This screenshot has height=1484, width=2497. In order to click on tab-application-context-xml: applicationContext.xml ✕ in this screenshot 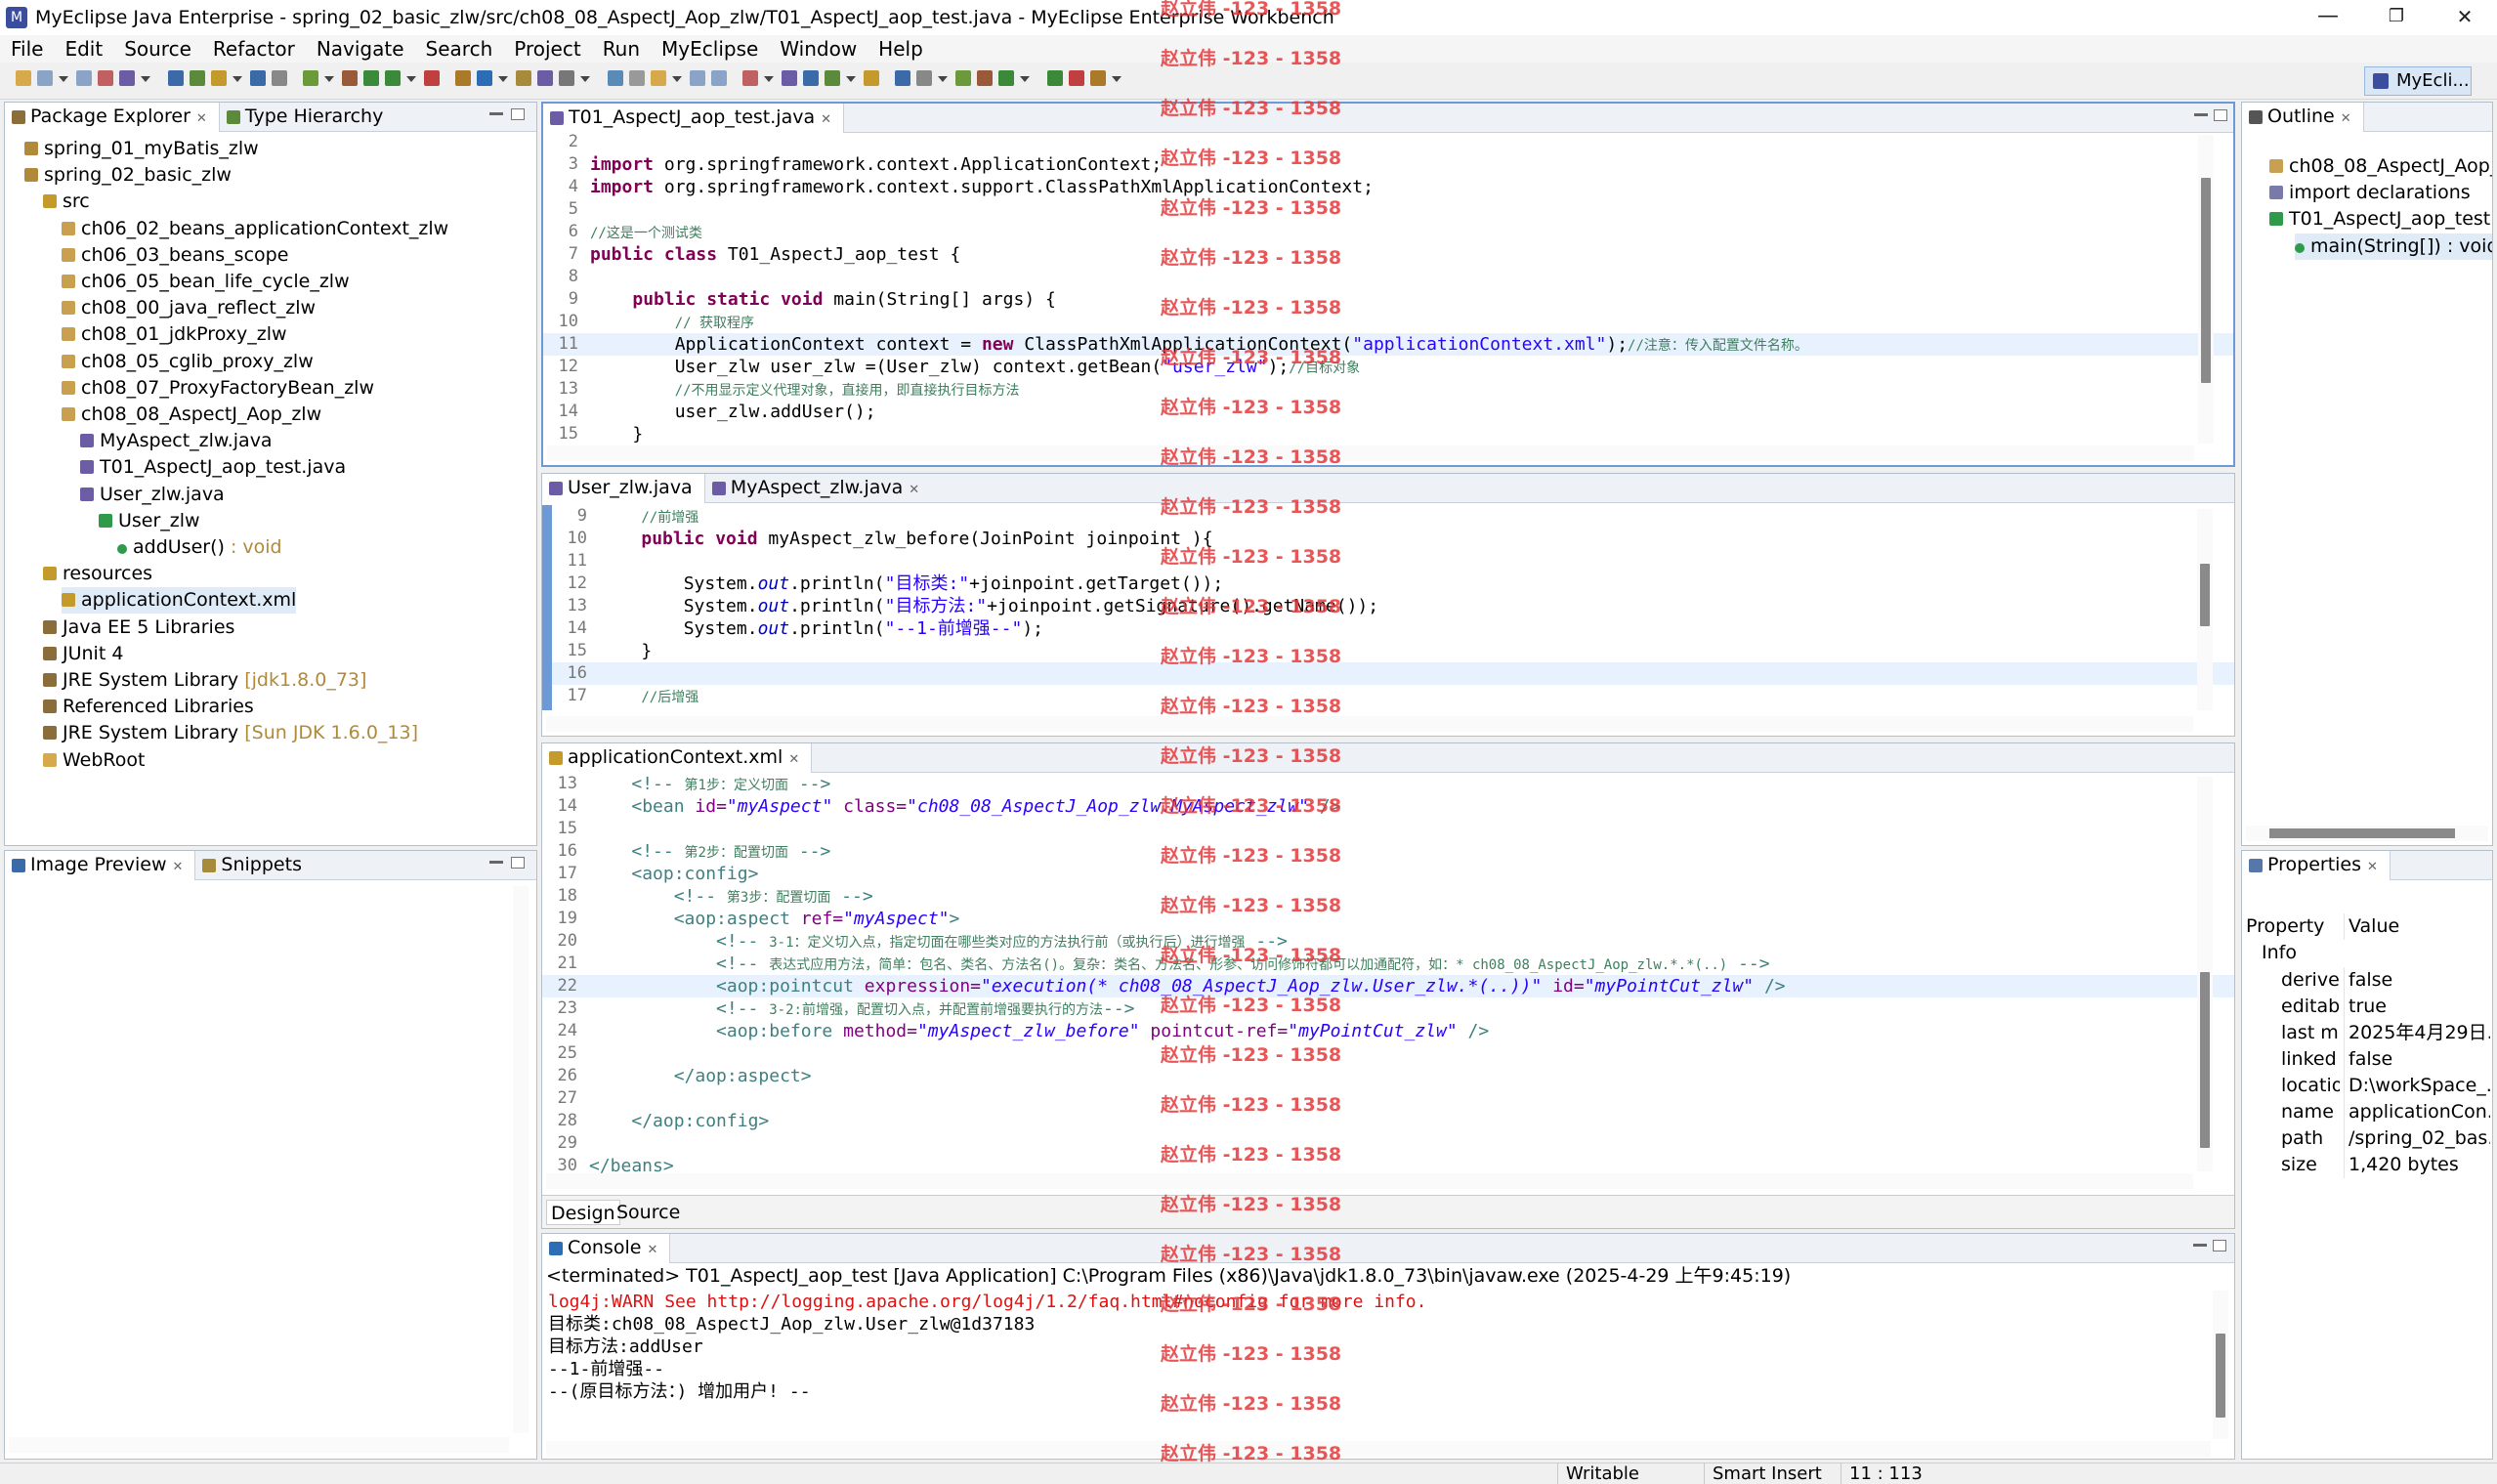, I will do `click(678, 758)`.